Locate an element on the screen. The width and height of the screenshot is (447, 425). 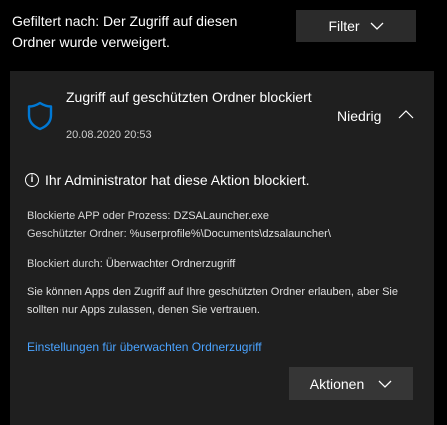
blocked-app-value: DZSALauncher.exe is located at coordinates (221, 216).